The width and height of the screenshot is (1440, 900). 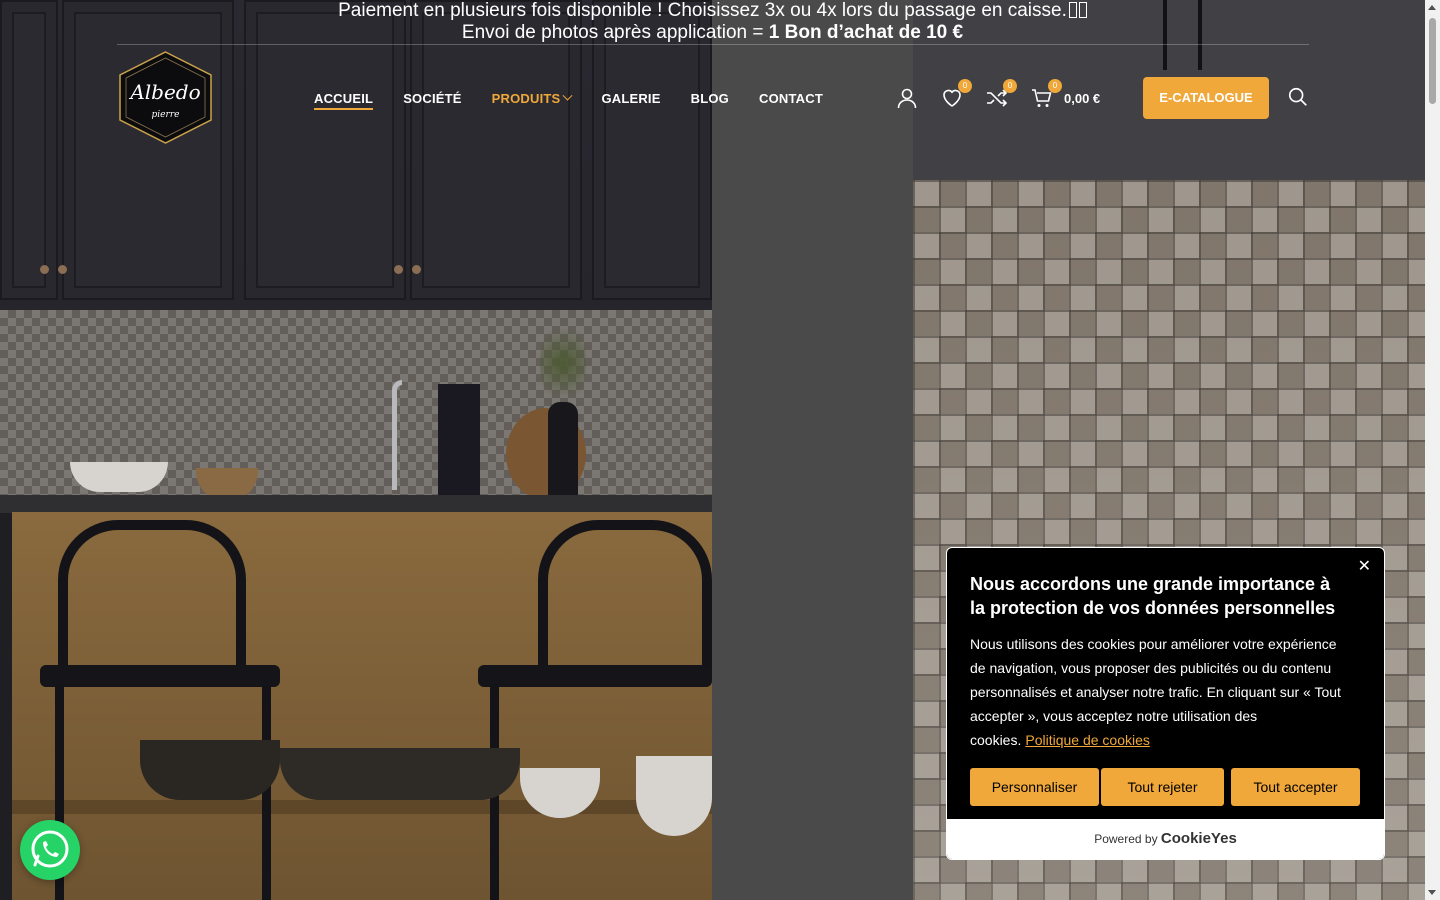 I want to click on nav-item-produits-label: PRODUITS, so click(x=526, y=98).